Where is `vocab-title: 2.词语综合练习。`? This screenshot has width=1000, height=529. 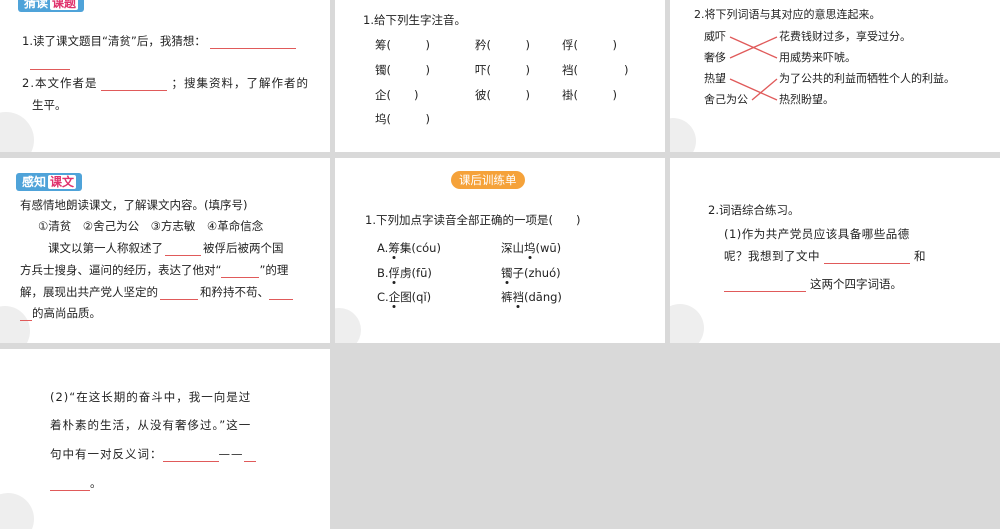
vocab-title: 2.词语综合练习。 is located at coordinates (754, 210).